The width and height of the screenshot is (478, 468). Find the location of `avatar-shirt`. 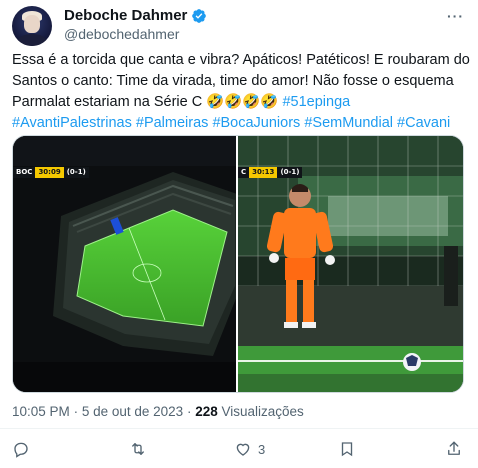

avatar-shirt is located at coordinates (32, 40).